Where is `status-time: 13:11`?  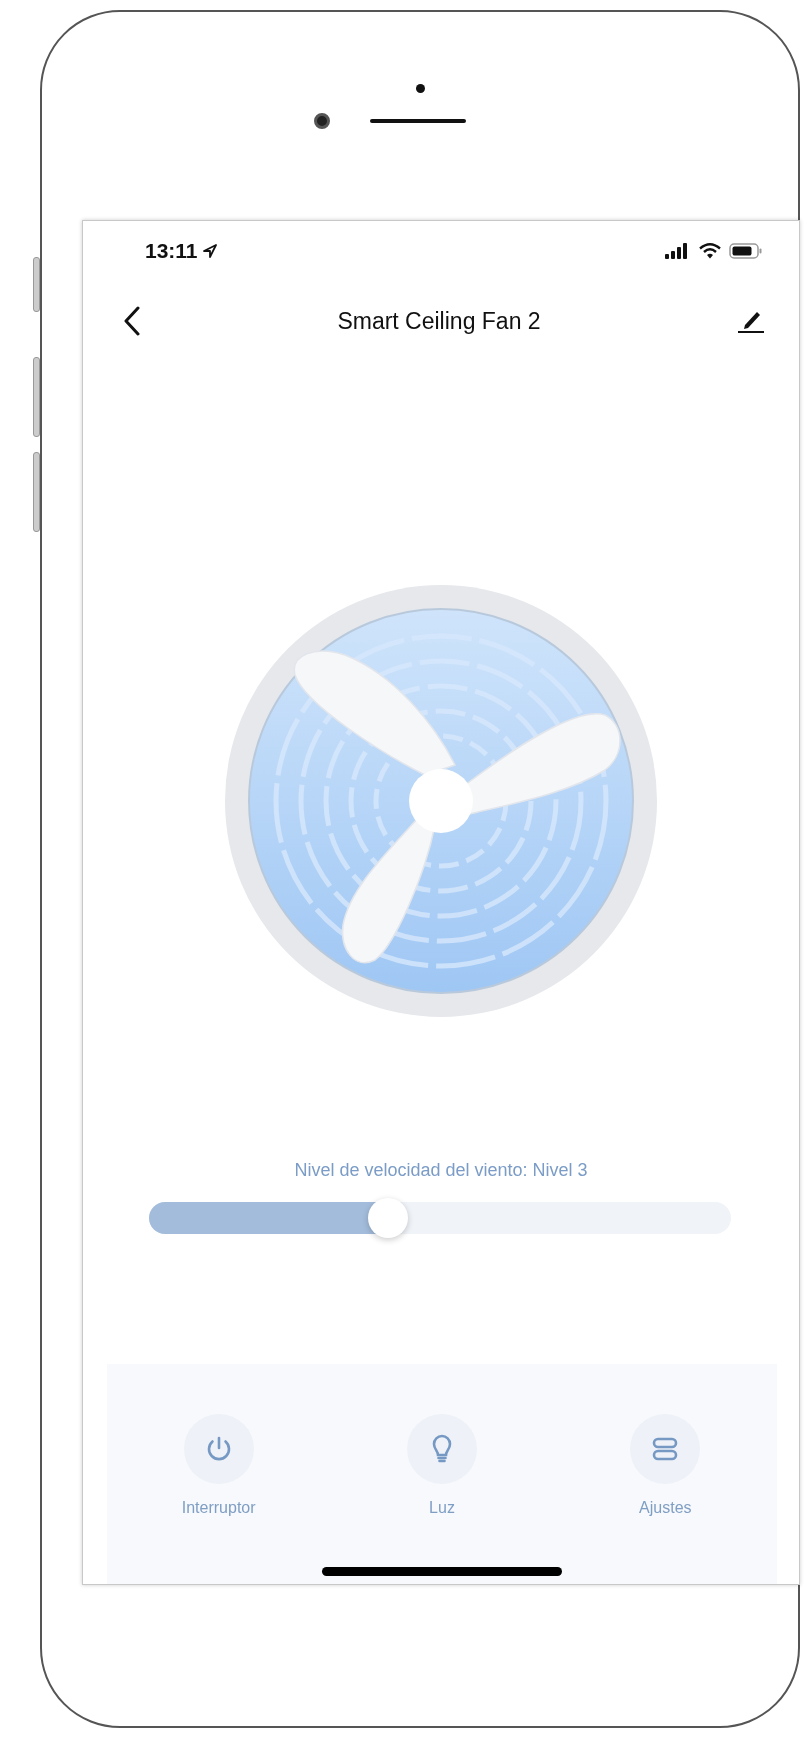
status-time: 13:11 is located at coordinates (171, 251).